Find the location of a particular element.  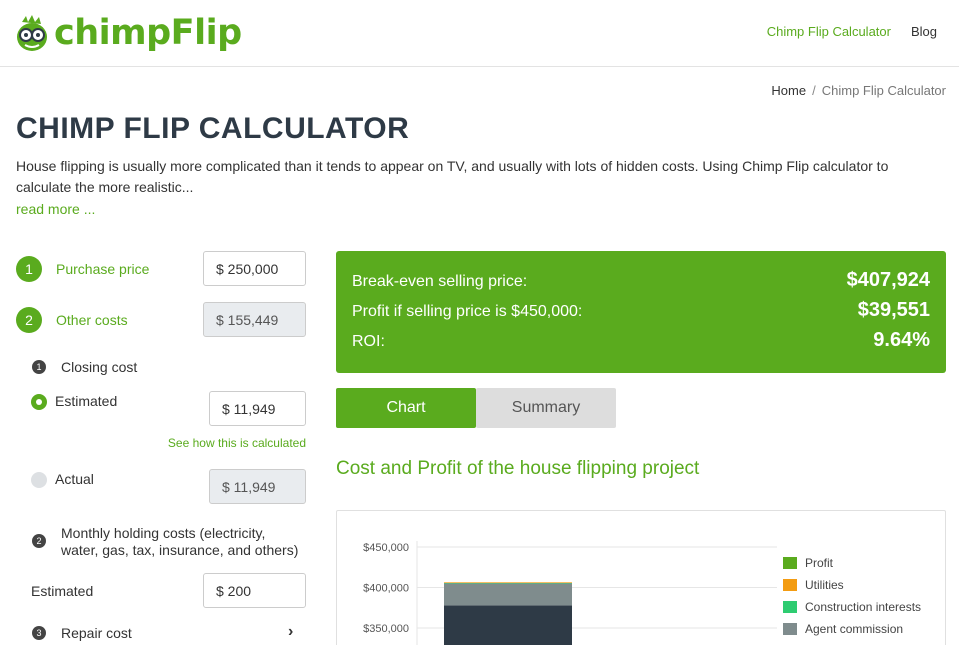

holding-cost-num: 2 is located at coordinates (39, 541).